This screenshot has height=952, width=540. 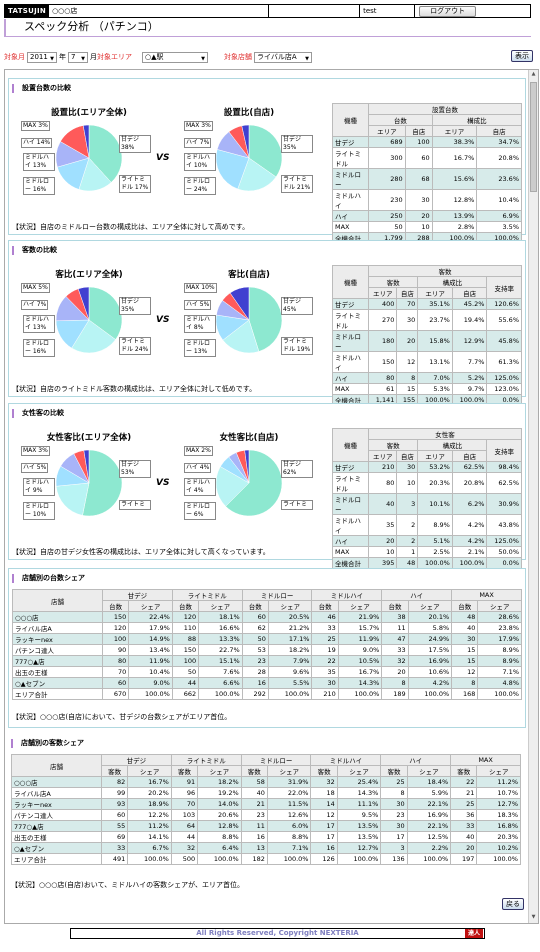 I want to click on table-cell: 96, so click(x=184, y=793).